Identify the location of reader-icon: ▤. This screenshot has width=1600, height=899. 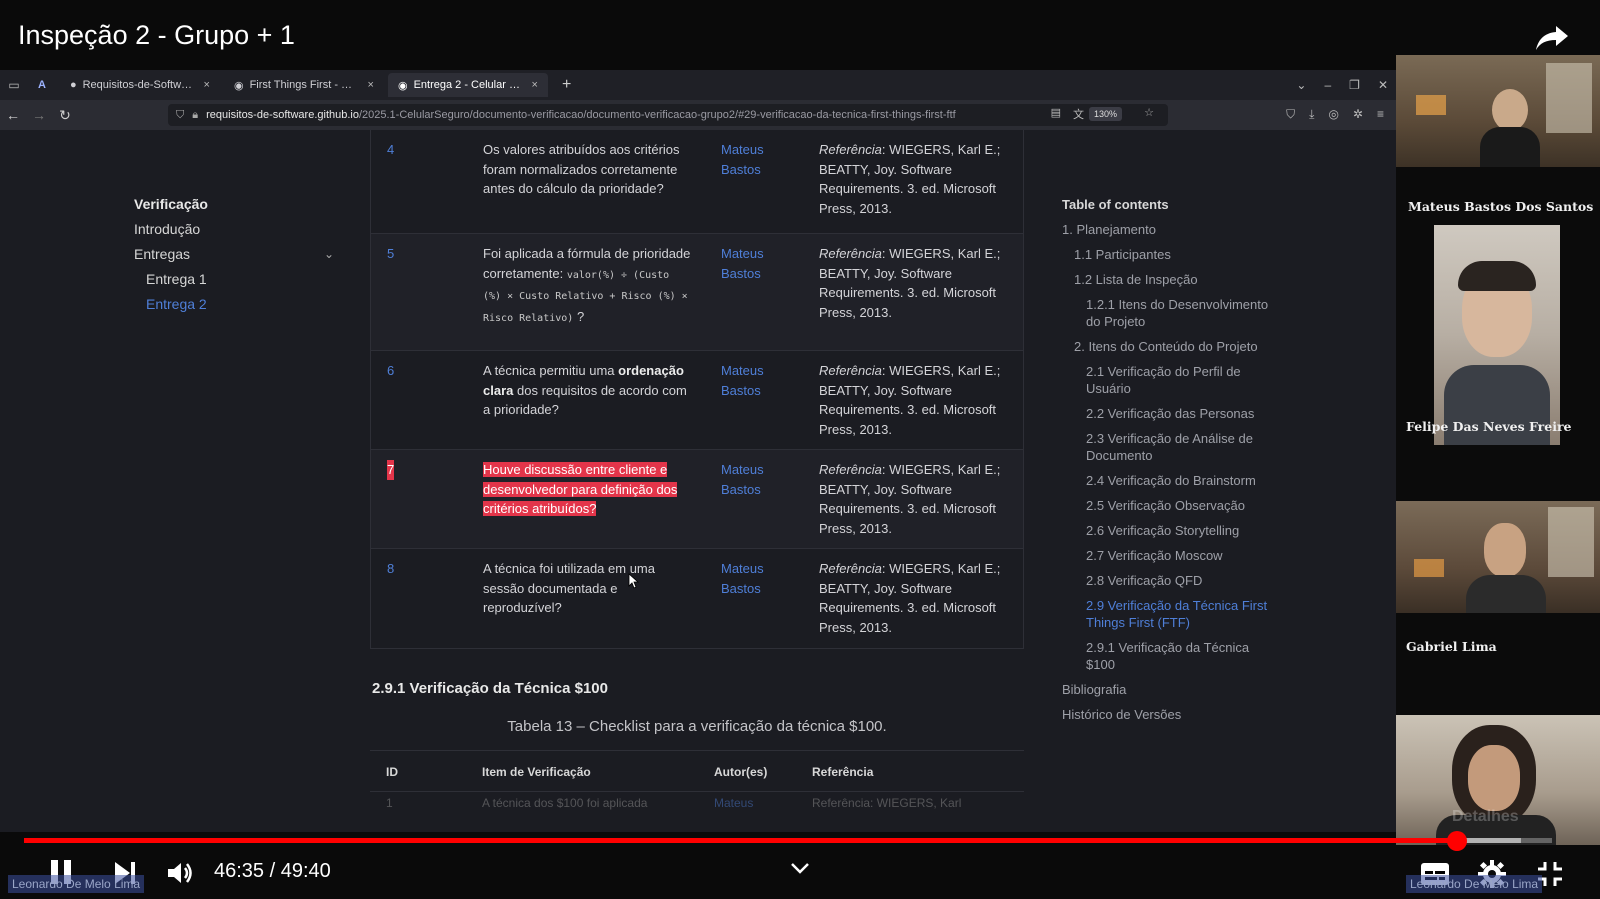
(1056, 114).